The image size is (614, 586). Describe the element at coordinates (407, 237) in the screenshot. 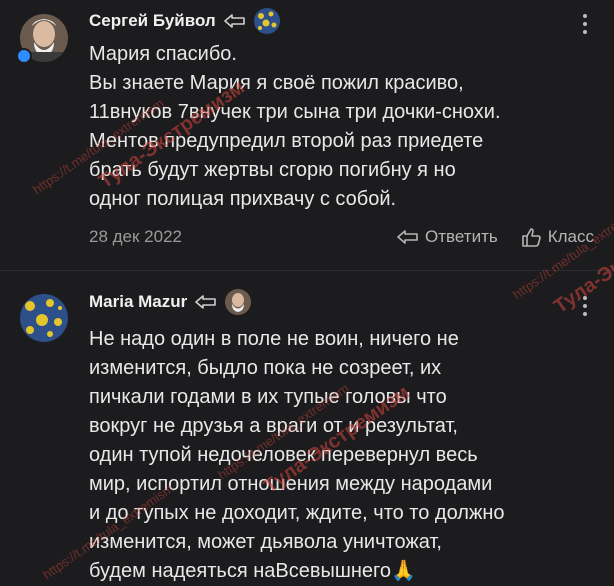

I see `reply-icon` at that location.